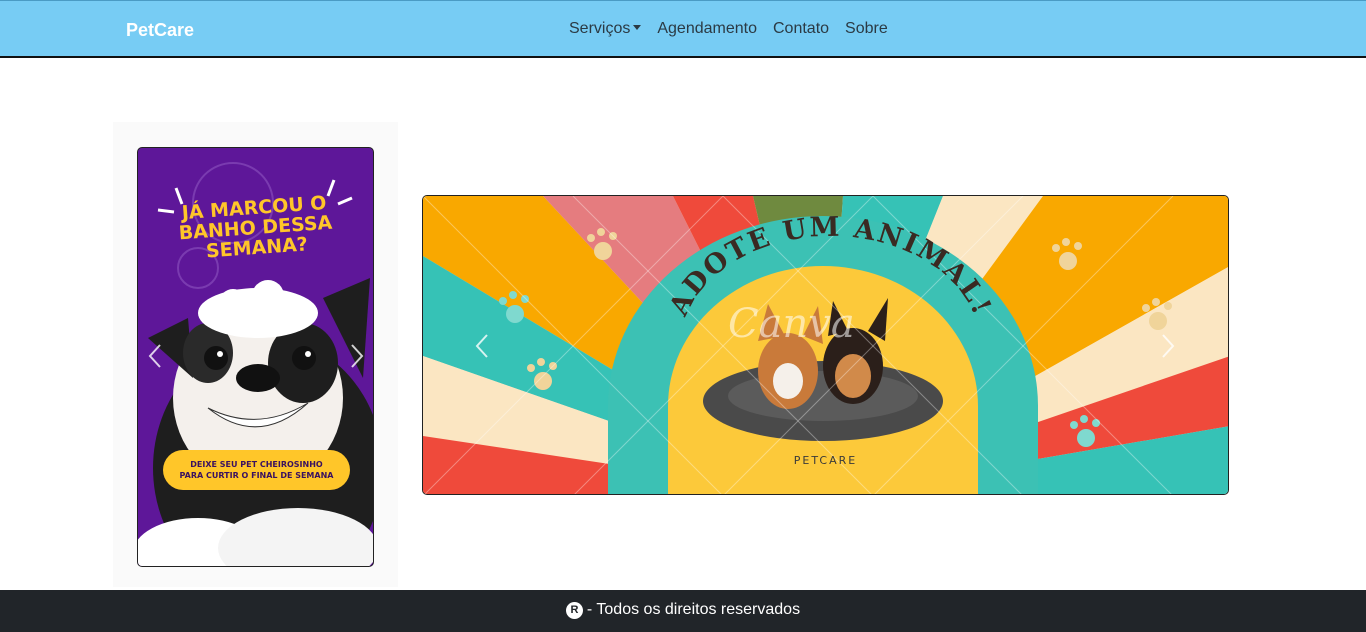  Describe the element at coordinates (825, 460) in the screenshot. I see `banner-petcare-label: PETCARE` at that location.